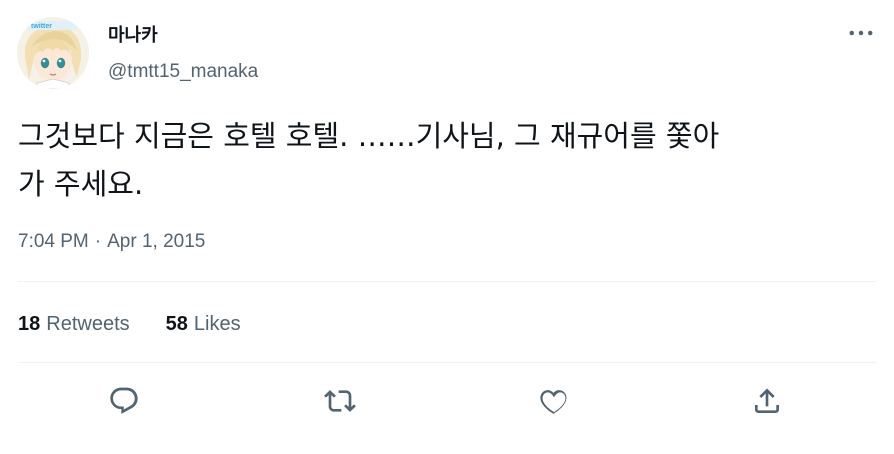  I want to click on retweets-count: 18, so click(29, 324).